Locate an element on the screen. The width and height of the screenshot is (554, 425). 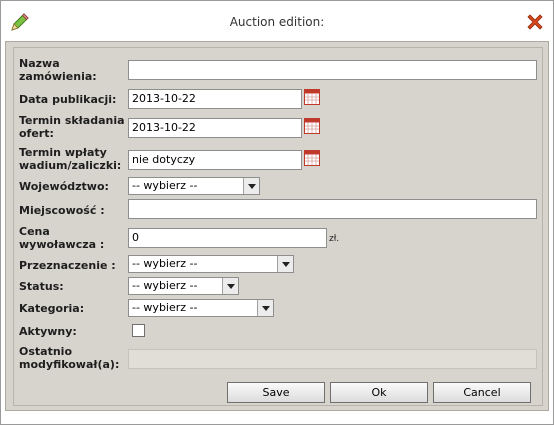
name-input is located at coordinates (332, 70).